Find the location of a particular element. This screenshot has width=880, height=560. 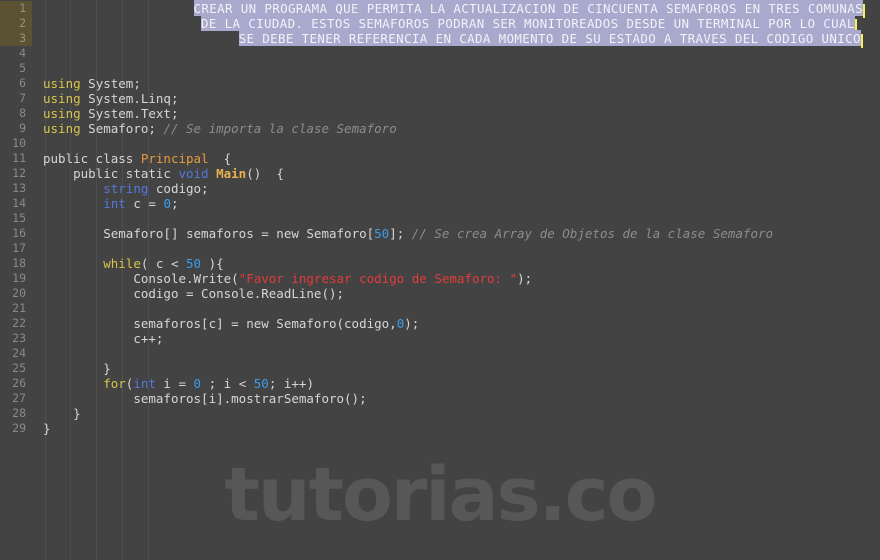

code-line: 29 } is located at coordinates (440, 428).